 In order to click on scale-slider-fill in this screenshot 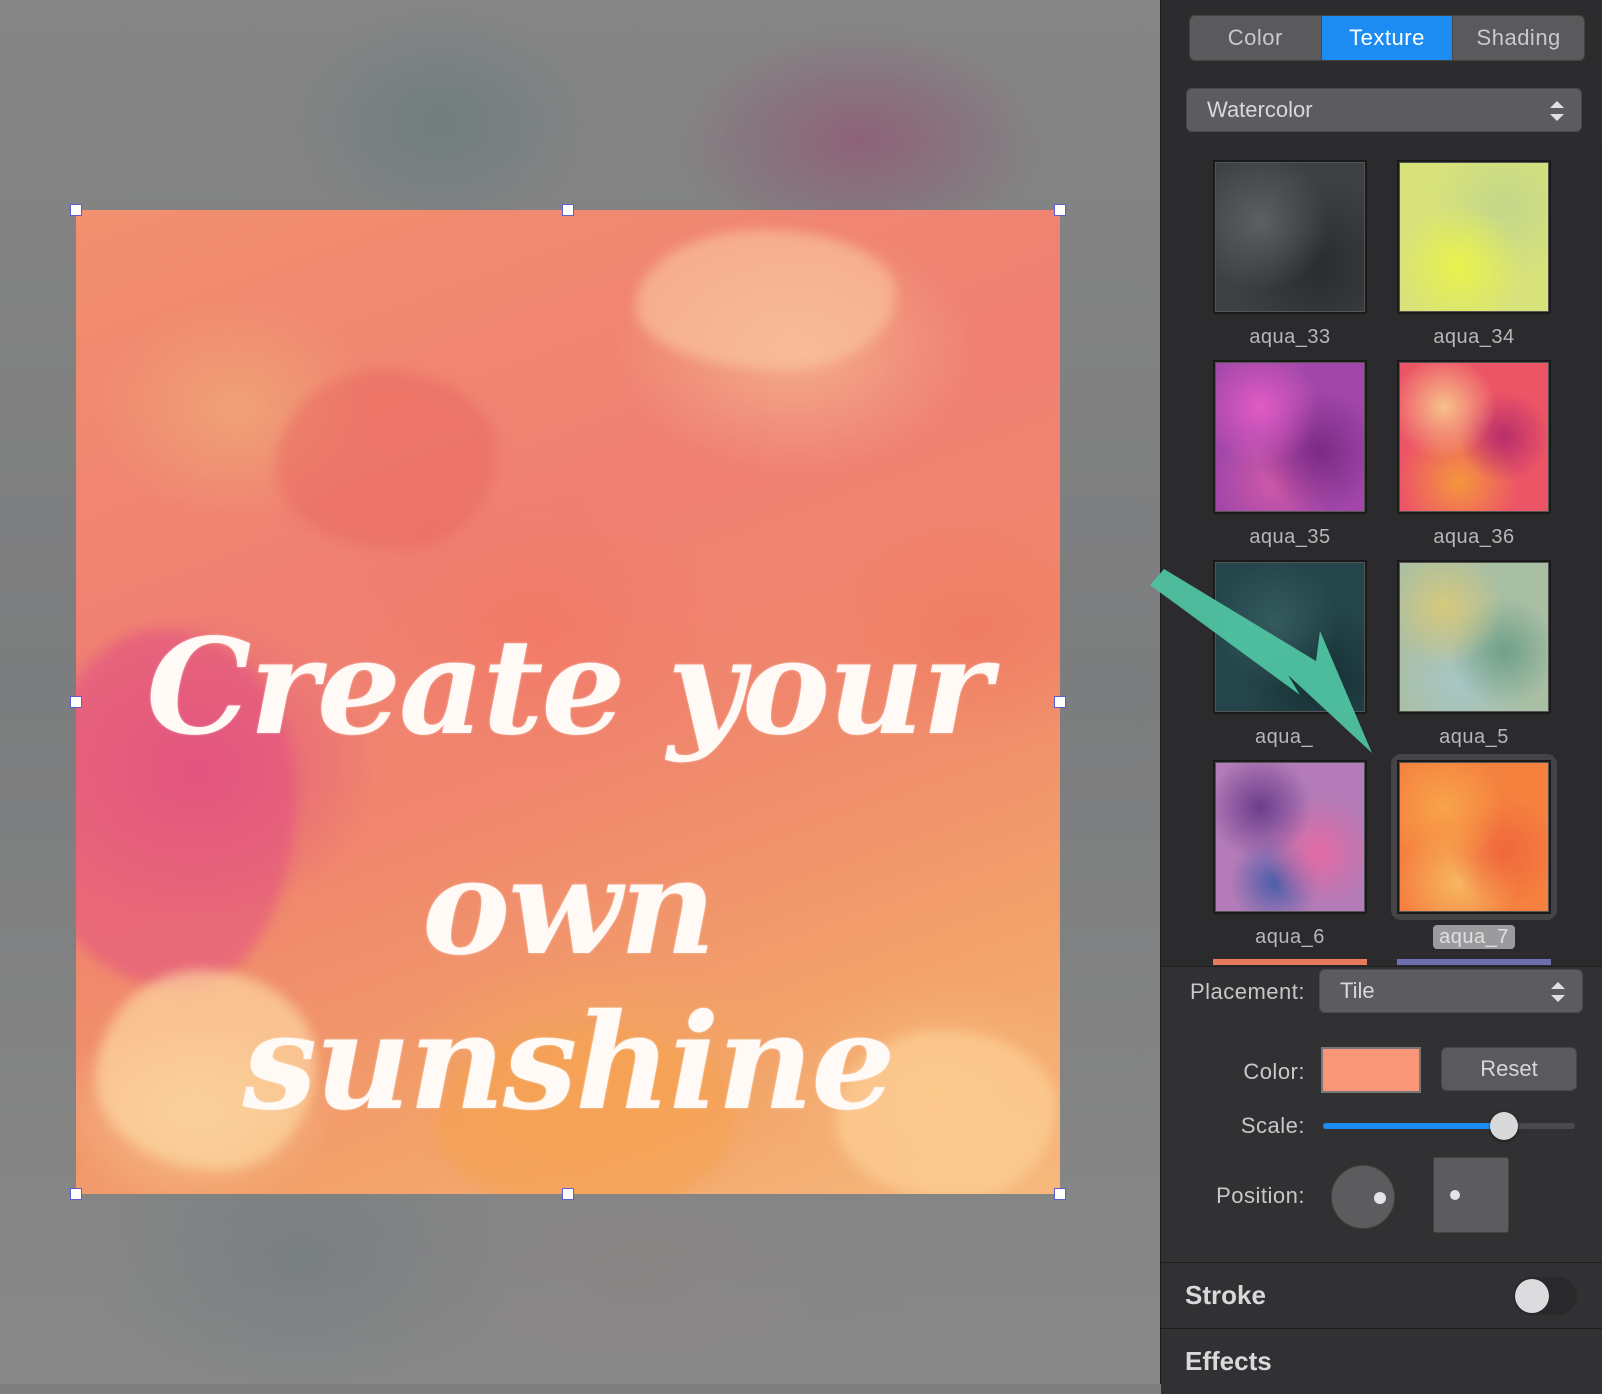, I will do `click(1414, 1126)`.